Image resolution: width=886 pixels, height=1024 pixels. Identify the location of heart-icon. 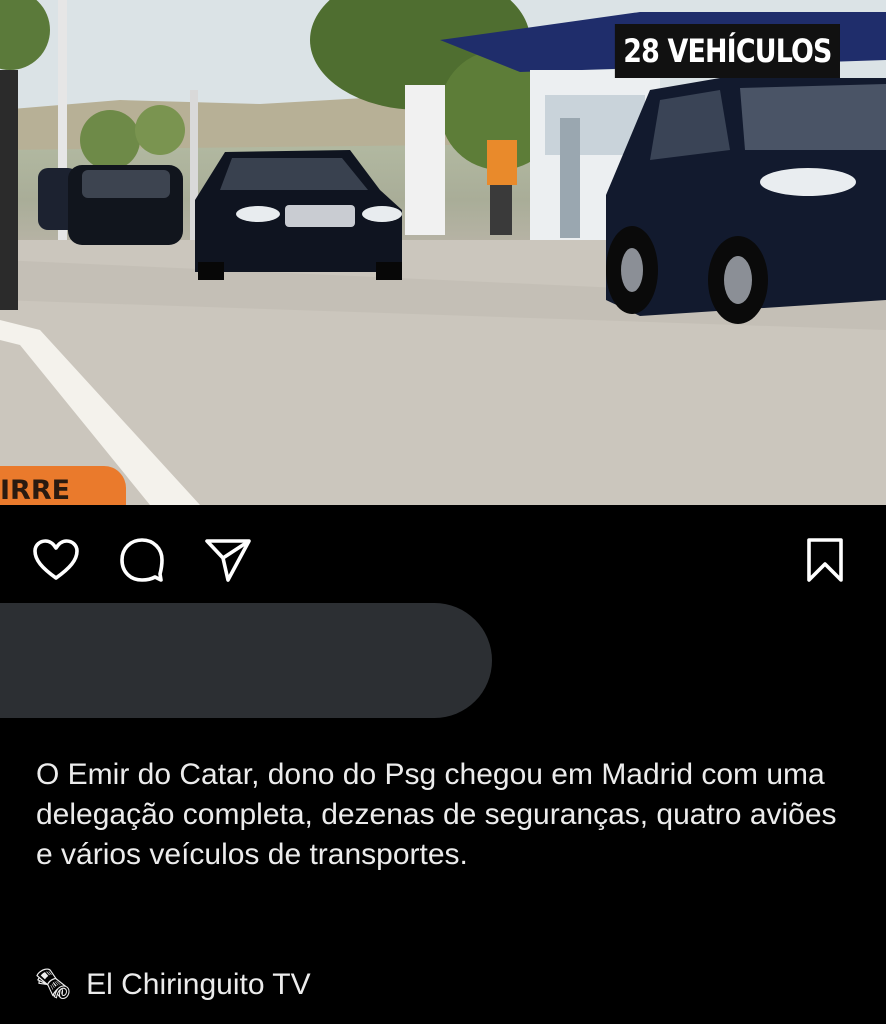
(56, 559).